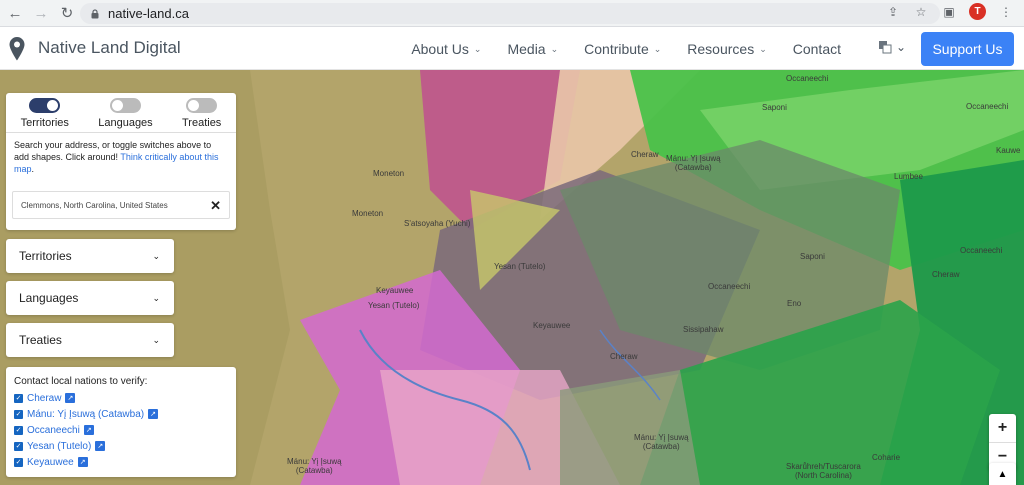 This screenshot has height=485, width=1024. I want to click on url-text: native-land.ca, so click(148, 13).